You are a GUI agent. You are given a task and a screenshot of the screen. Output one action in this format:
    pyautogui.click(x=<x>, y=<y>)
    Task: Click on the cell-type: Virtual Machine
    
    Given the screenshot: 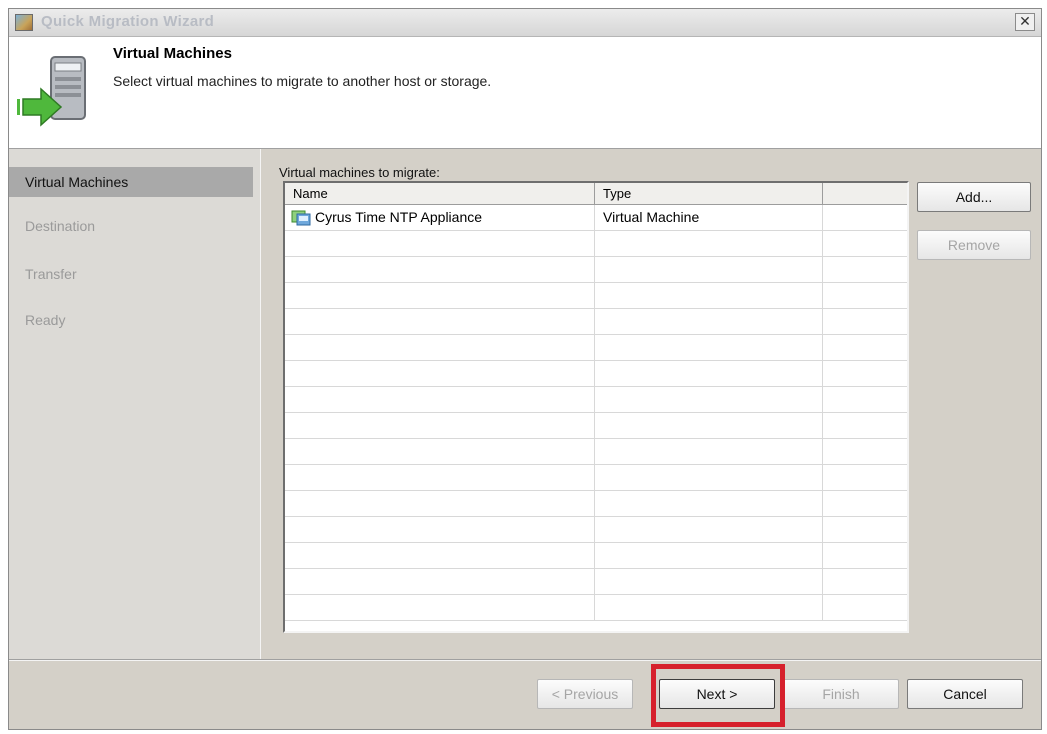 What is the action you would take?
    pyautogui.click(x=709, y=217)
    